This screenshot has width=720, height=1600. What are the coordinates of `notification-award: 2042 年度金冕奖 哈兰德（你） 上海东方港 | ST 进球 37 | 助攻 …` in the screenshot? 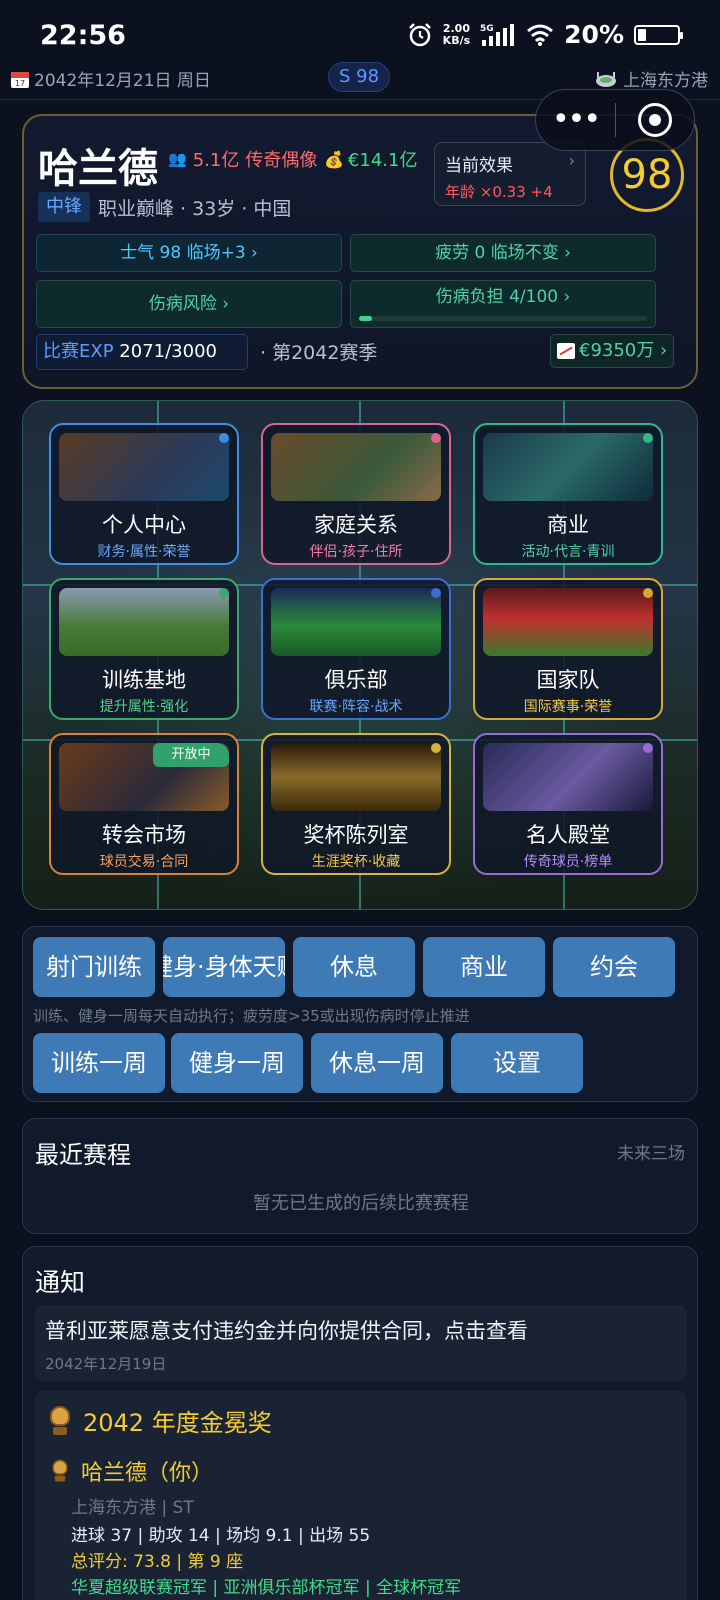 It's located at (361, 1495).